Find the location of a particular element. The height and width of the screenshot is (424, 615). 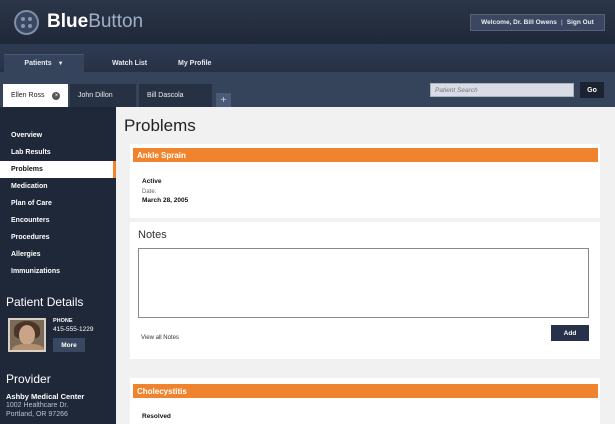

chevron-down-icon: ▼ is located at coordinates (60, 63).